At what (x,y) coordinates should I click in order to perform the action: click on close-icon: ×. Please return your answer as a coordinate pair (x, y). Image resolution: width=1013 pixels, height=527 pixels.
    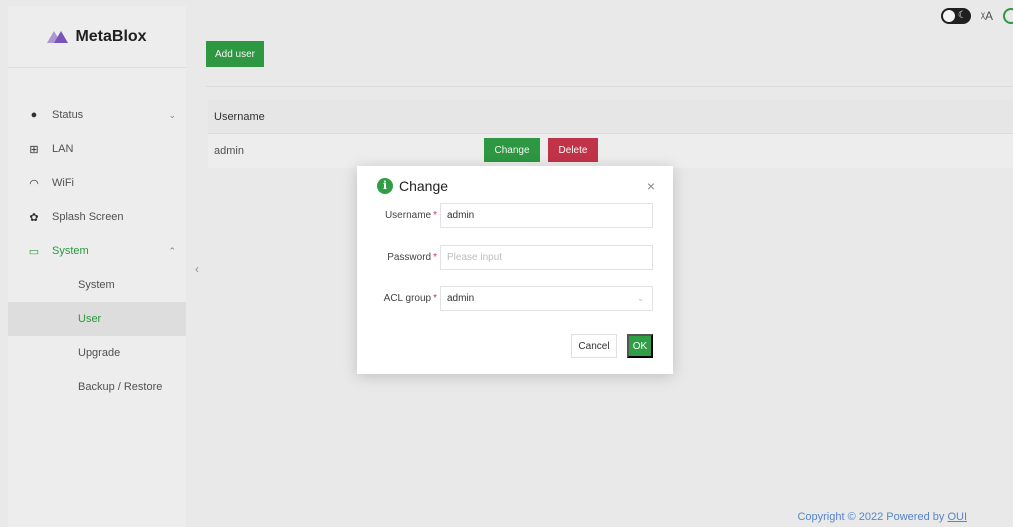
    Looking at the image, I should click on (651, 186).